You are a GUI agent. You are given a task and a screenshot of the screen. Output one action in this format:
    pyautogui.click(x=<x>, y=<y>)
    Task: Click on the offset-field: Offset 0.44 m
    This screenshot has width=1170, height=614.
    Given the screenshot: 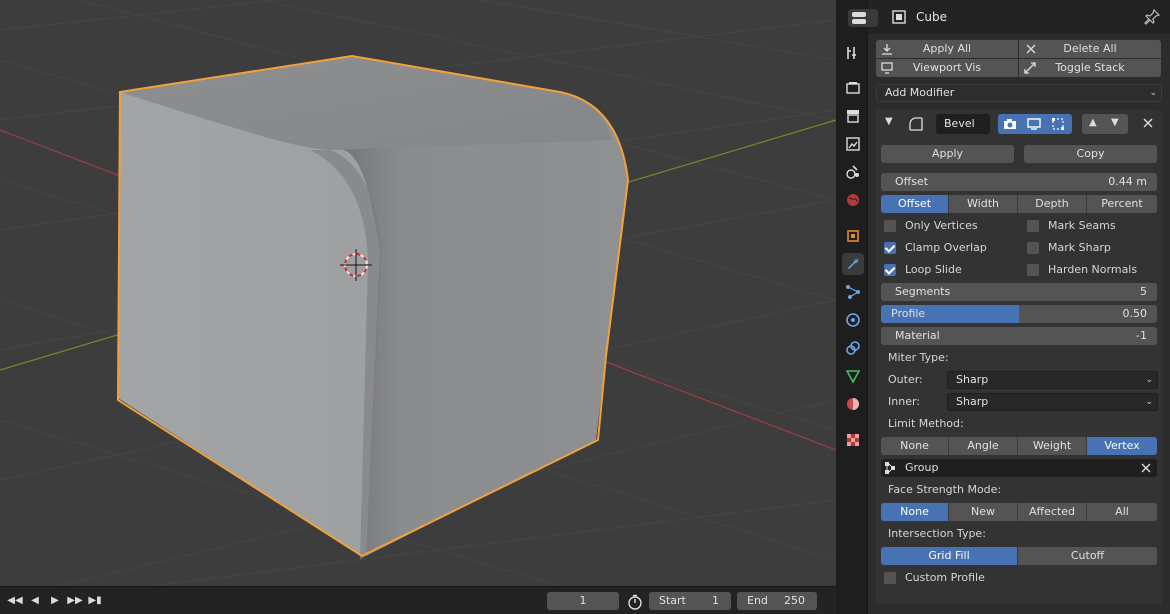 What is the action you would take?
    pyautogui.click(x=1019, y=182)
    